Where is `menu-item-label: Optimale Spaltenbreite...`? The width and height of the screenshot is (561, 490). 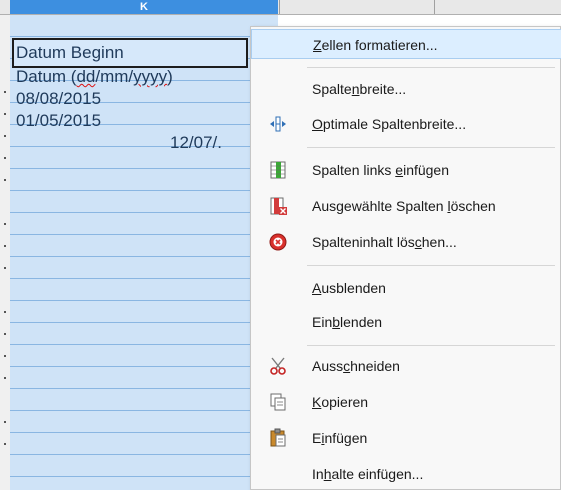 menu-item-label: Optimale Spaltenbreite... is located at coordinates (389, 124).